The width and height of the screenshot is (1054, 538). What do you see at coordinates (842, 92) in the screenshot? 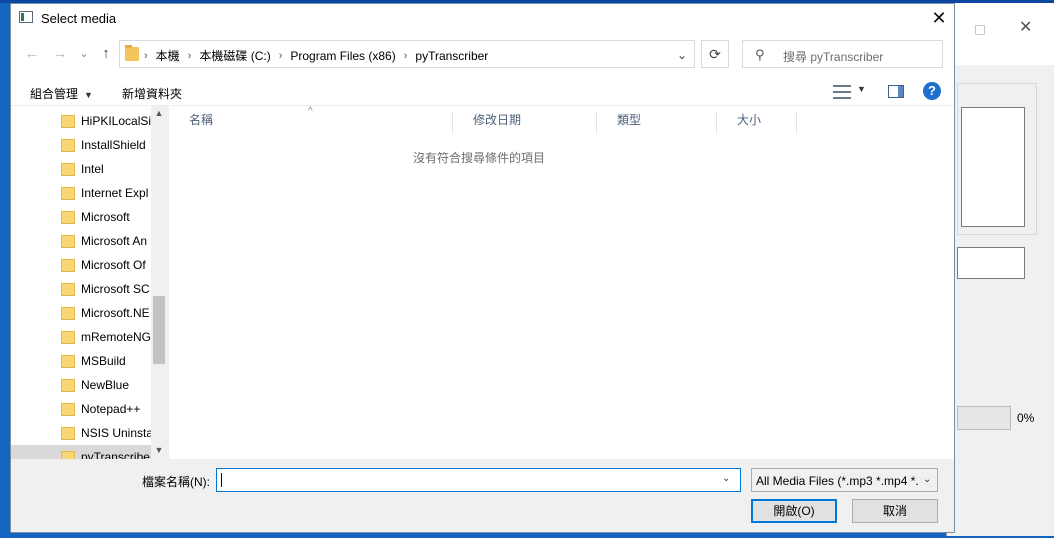
I see `view-options-icon` at bounding box center [842, 92].